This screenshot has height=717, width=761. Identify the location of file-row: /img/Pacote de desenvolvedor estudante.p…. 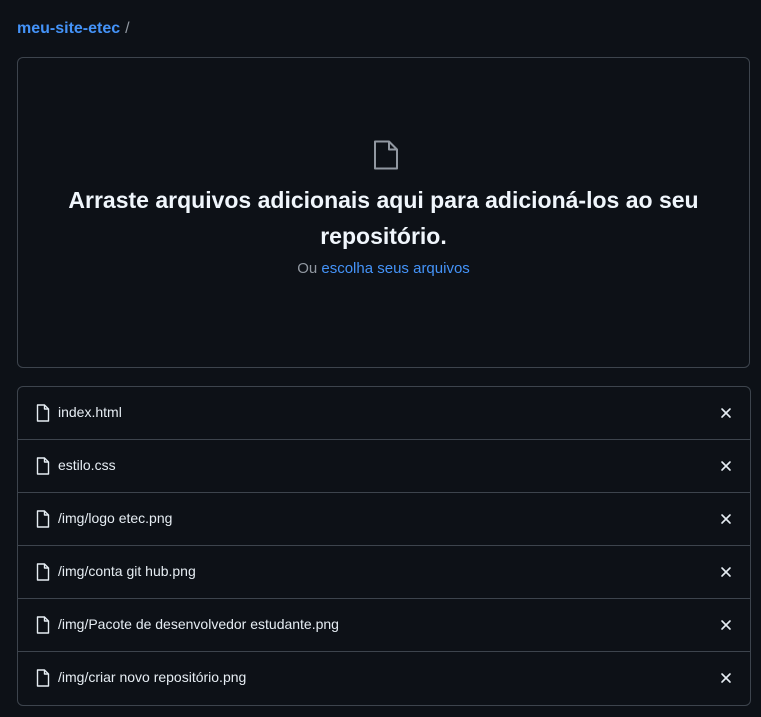
(384, 624).